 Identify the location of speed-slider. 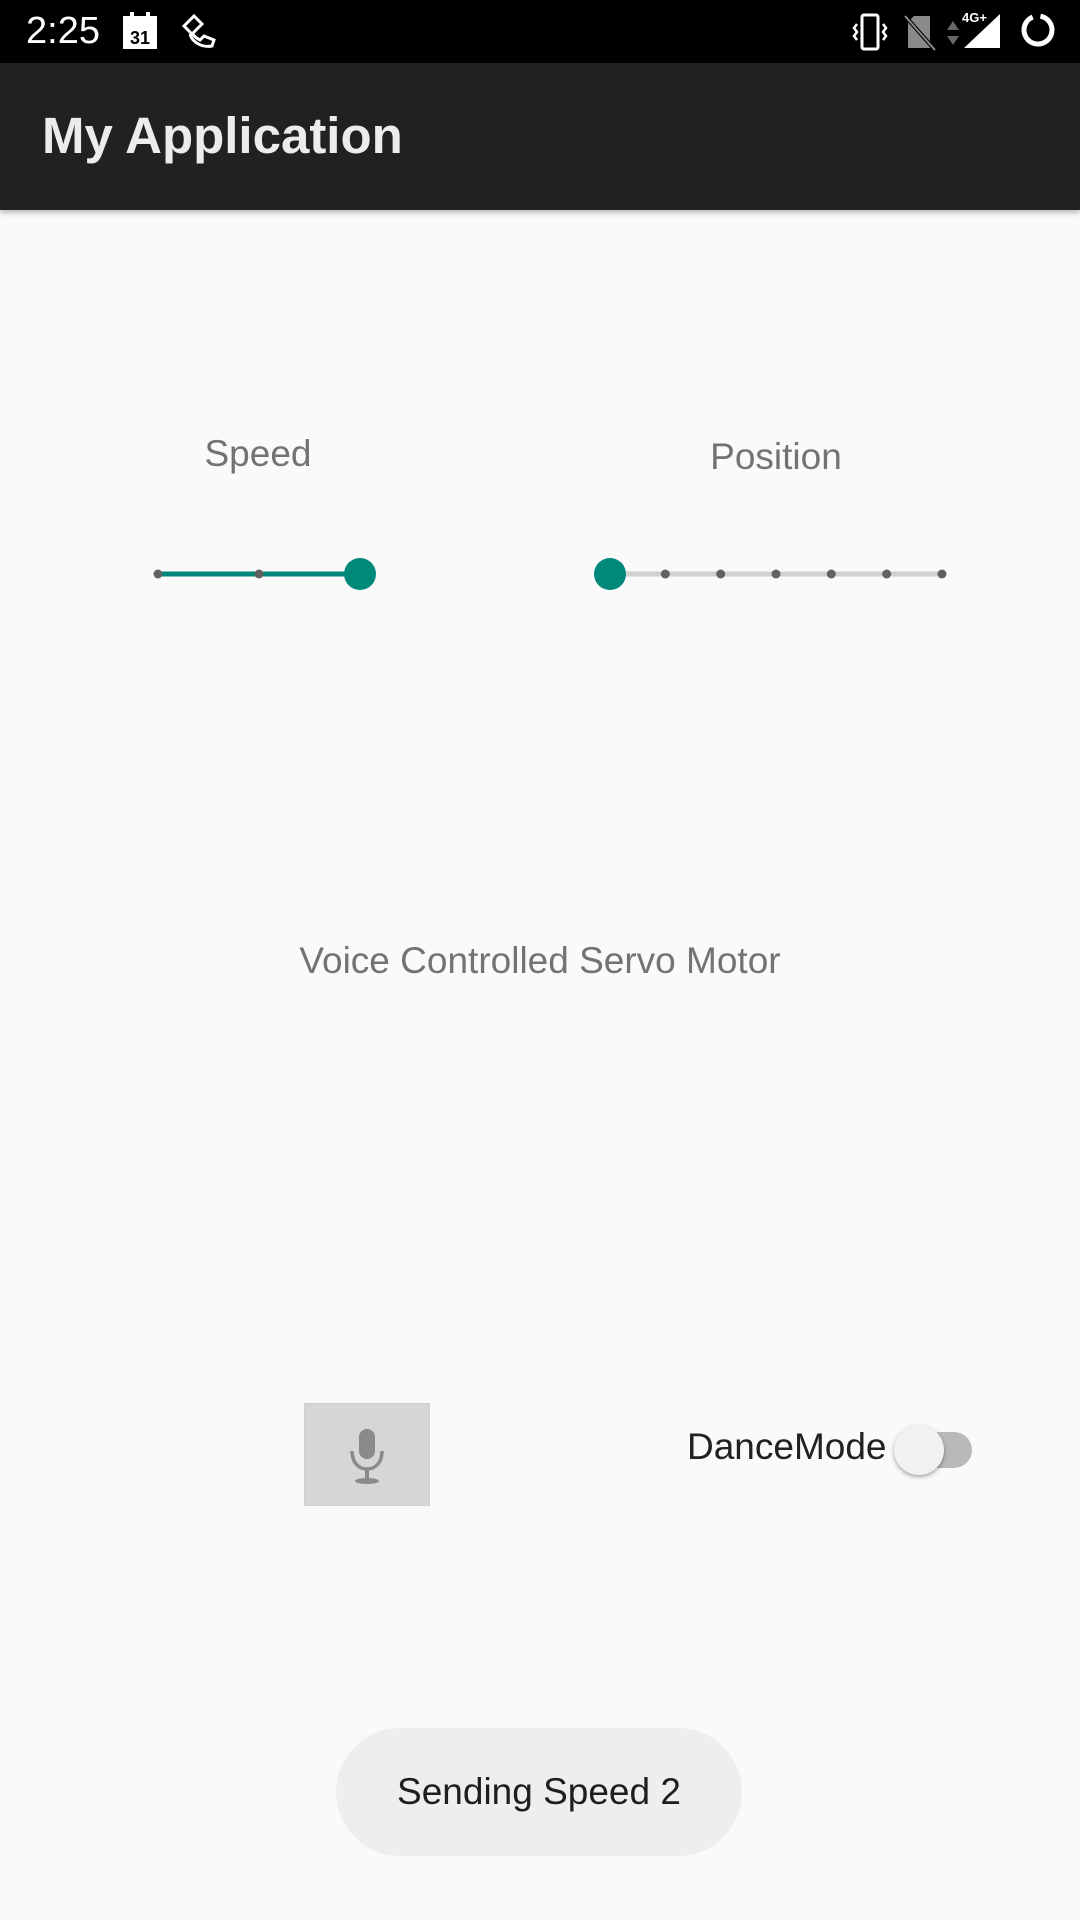
(260, 574).